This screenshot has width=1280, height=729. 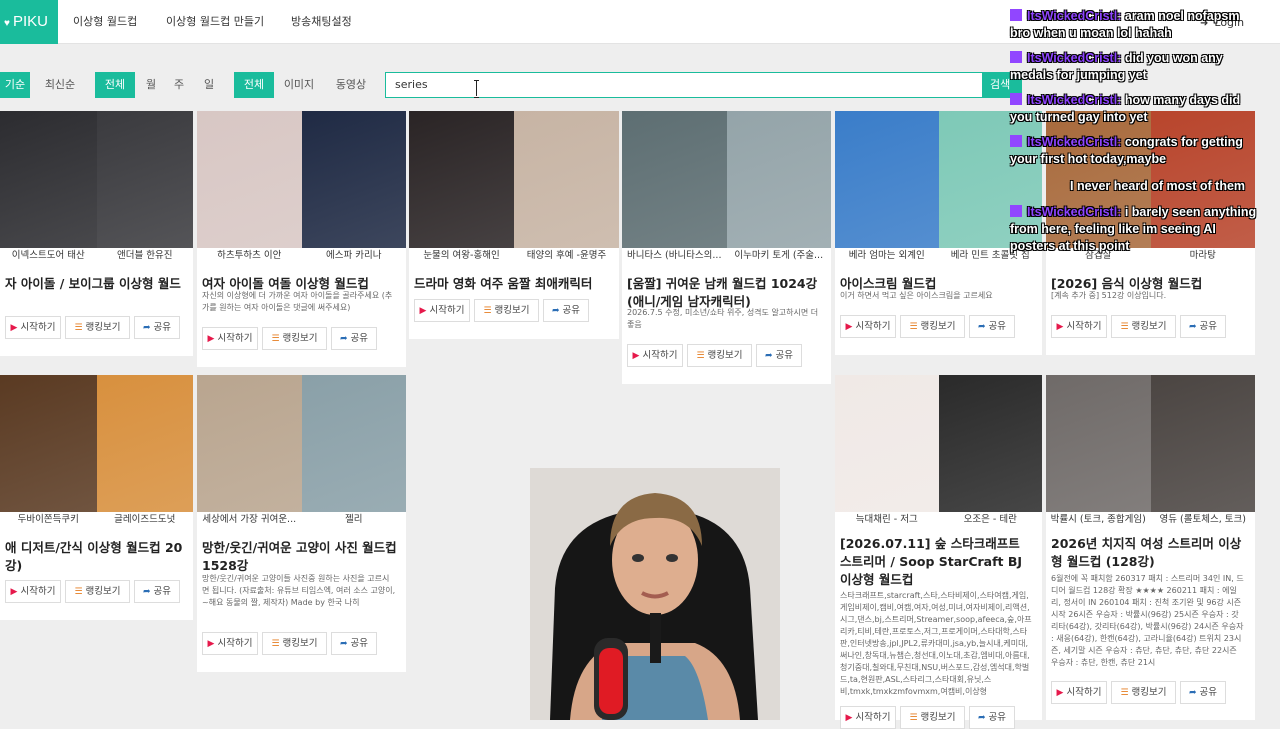 What do you see at coordinates (209, 85) in the screenshot?
I see `period-day-button: 일` at bounding box center [209, 85].